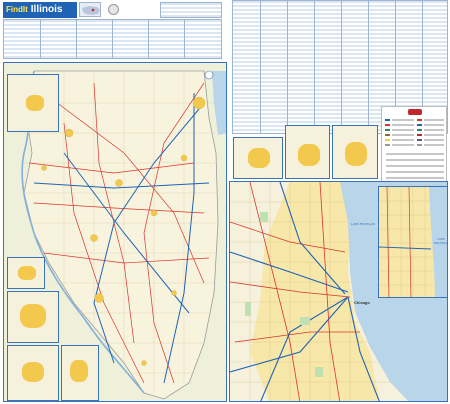 The width and height of the screenshot is (450, 404). Describe the element at coordinates (441, 241) in the screenshot. I see `downtown-lake-label: LAKE MICHIGAN` at that location.